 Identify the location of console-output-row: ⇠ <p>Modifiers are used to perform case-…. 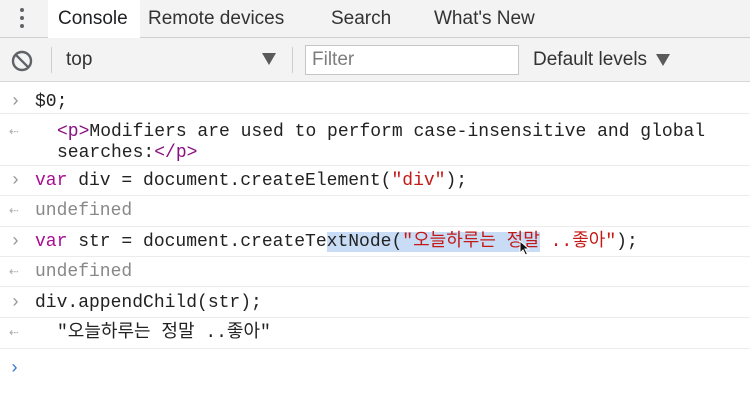
(375, 140).